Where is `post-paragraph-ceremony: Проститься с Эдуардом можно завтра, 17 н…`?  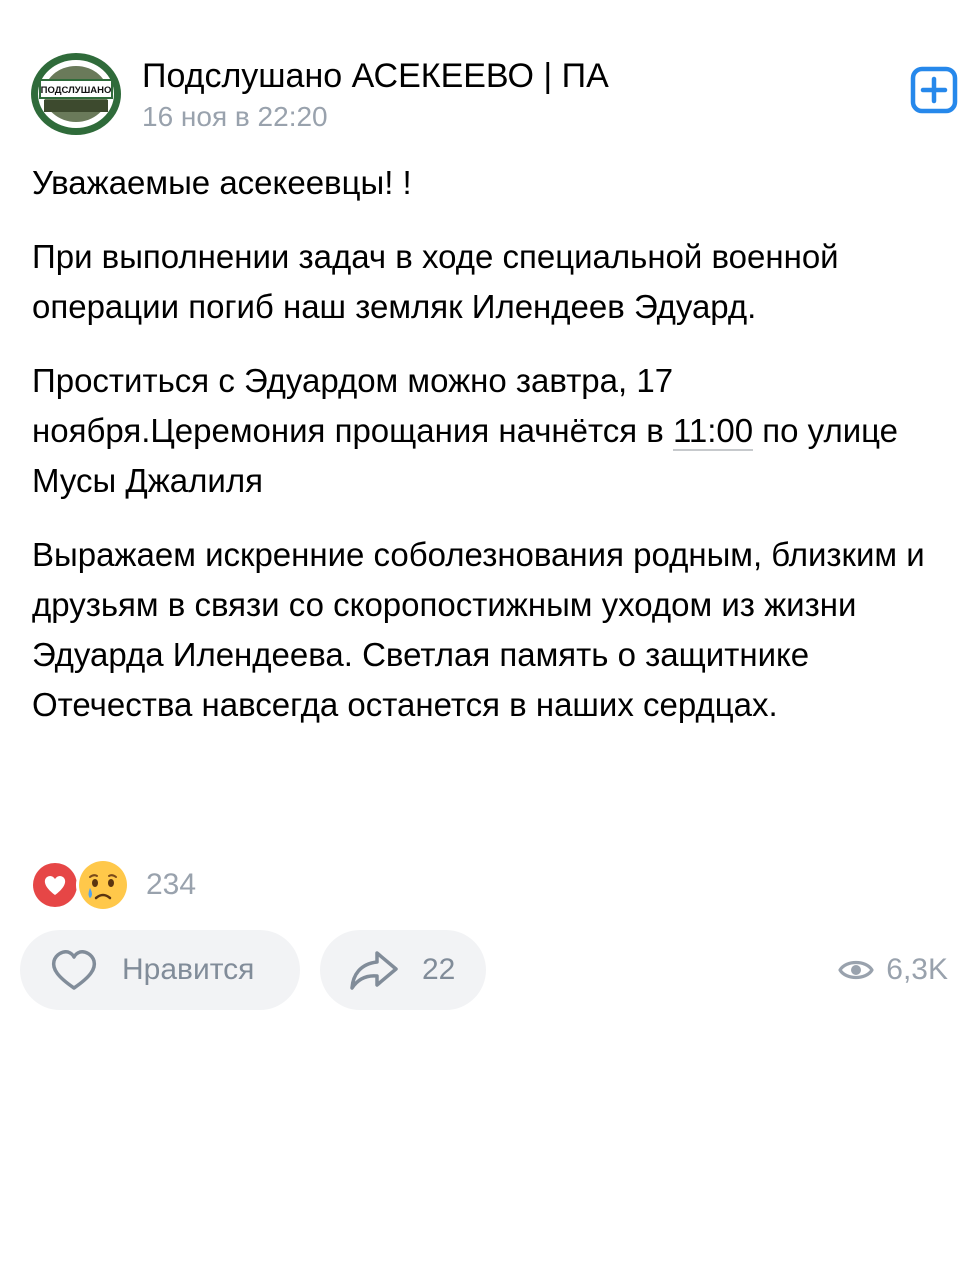
post-paragraph-ceremony: Проститься с Эдуардом можно завтра, 17 н… is located at coordinates (487, 431).